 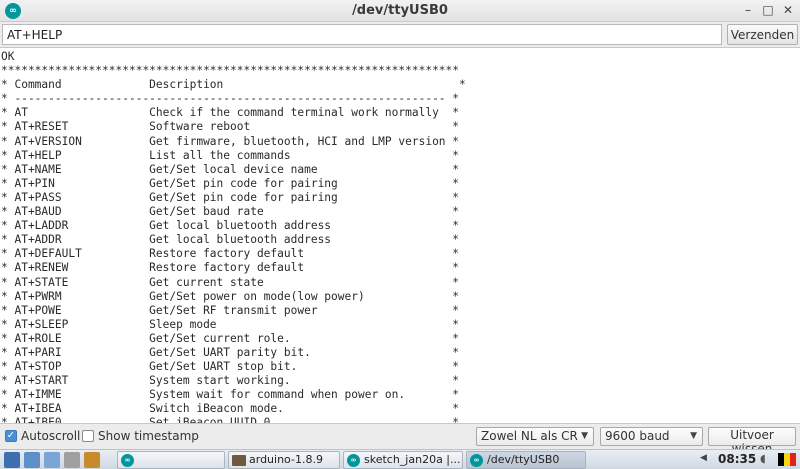 I want to click on taskbar-item-arduino-ide: ∞, so click(x=171, y=460).